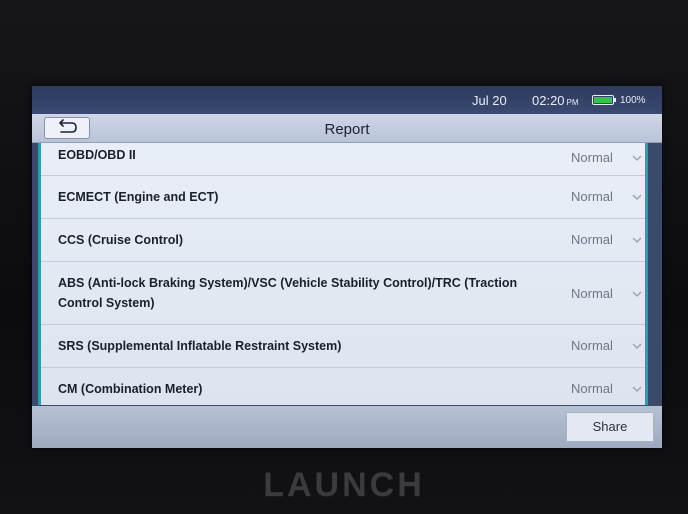 This screenshot has width=688, height=514. Describe the element at coordinates (347, 427) in the screenshot. I see `bottom-bar: Share` at that location.